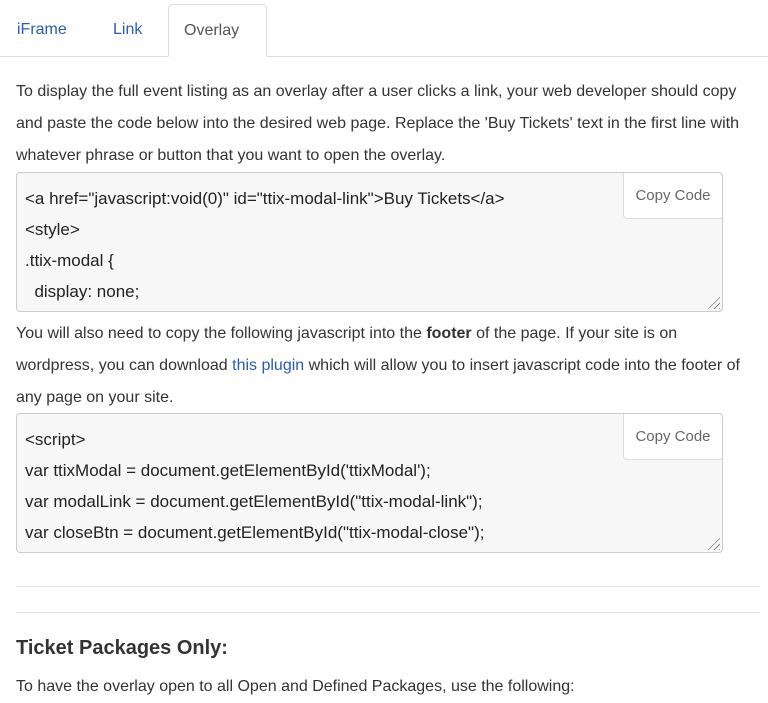 The image size is (768, 703). Describe the element at coordinates (449, 333) in the screenshot. I see `footer-bold: footer` at that location.